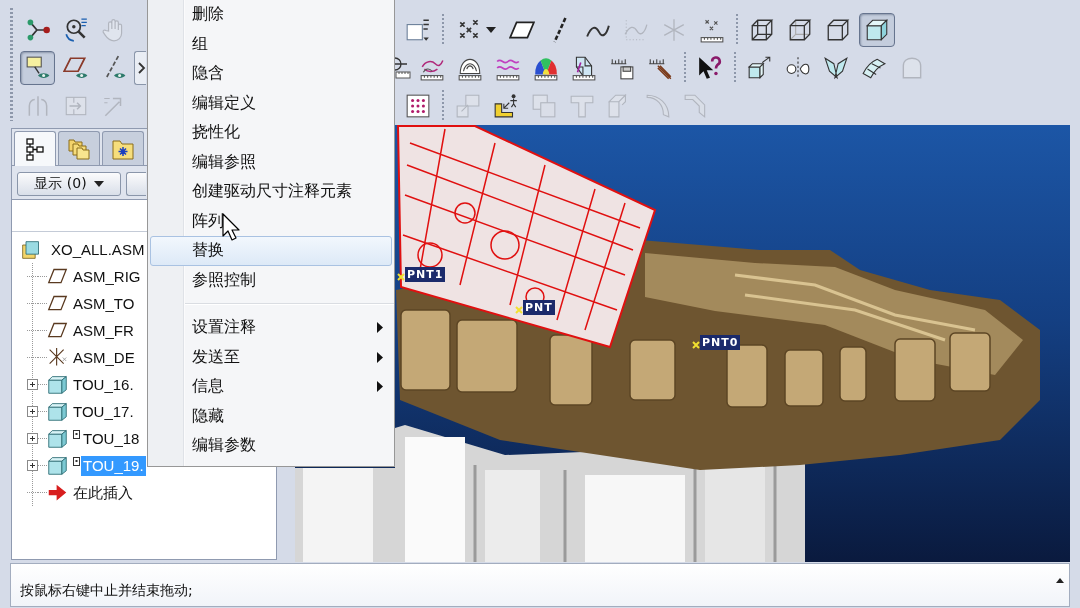  Describe the element at coordinates (425, 274) in the screenshot. I see `datum-point-label: PNT1` at that location.